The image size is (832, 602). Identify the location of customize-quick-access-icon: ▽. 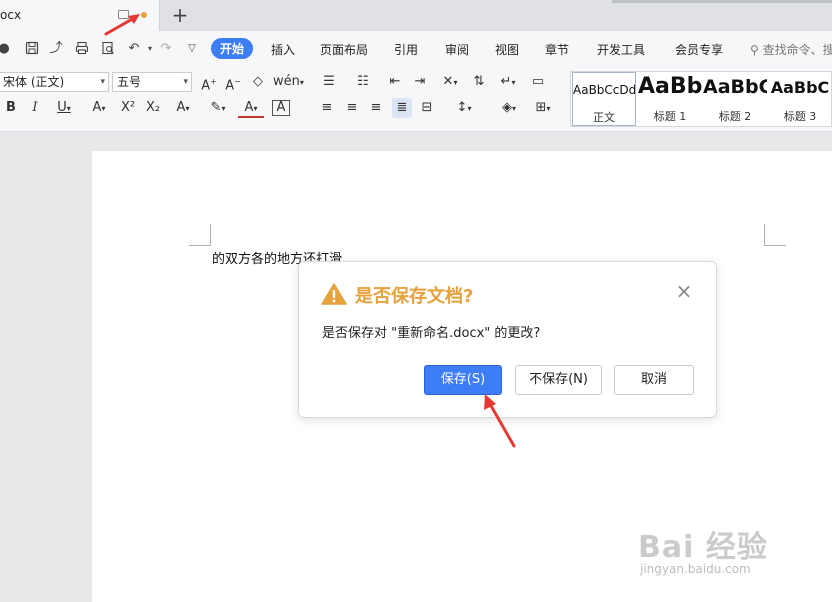
(192, 49).